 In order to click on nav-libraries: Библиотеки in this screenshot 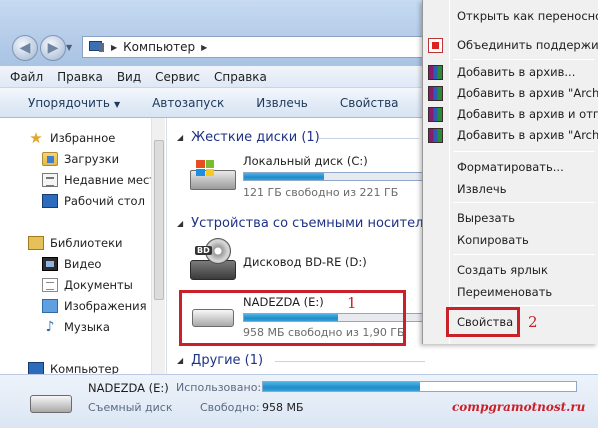, I will do `click(75, 243)`.